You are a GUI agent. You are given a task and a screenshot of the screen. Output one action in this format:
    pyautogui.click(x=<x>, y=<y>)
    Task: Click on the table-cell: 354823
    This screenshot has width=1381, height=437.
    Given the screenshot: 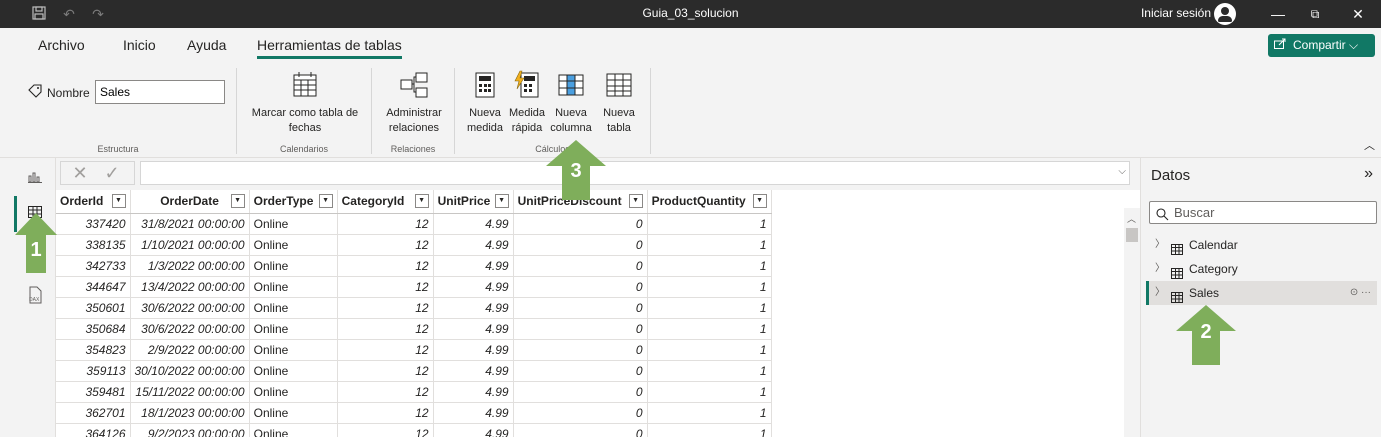 What is the action you would take?
    pyautogui.click(x=93, y=350)
    